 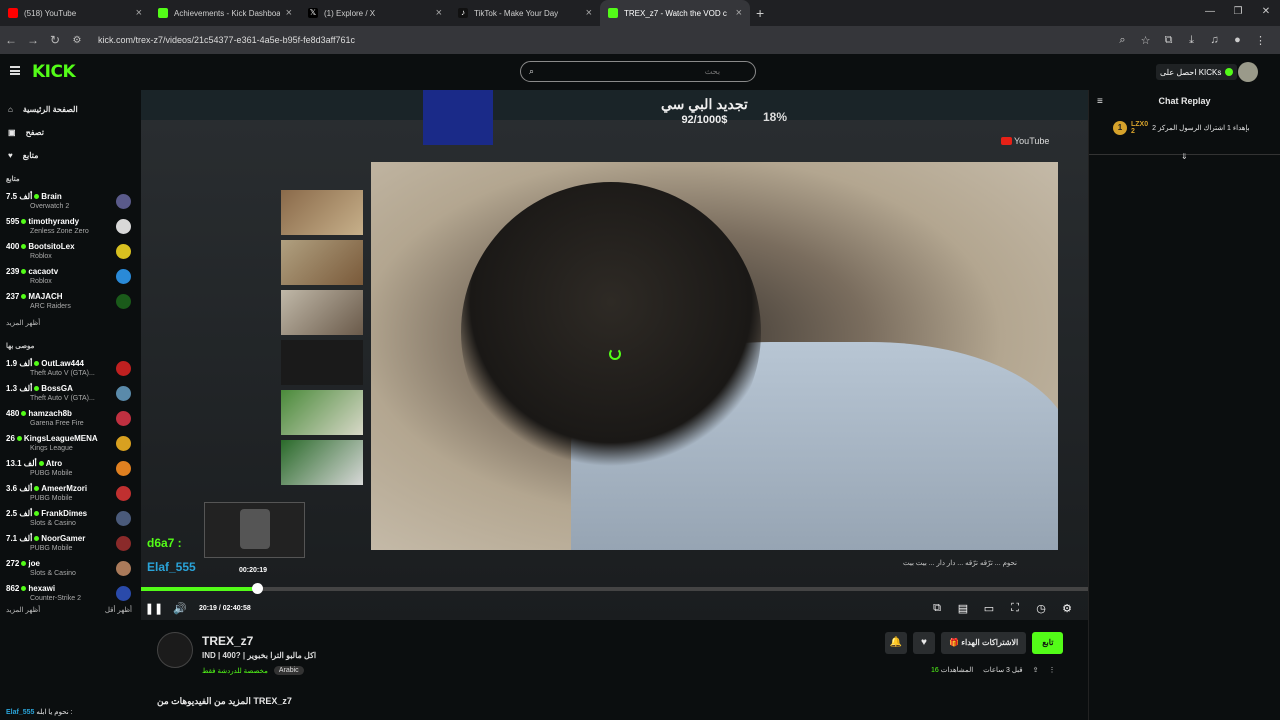 I want to click on sidebar-channel-item: 595 timothyrandy Zenless Zone Zero, so click(x=70, y=226).